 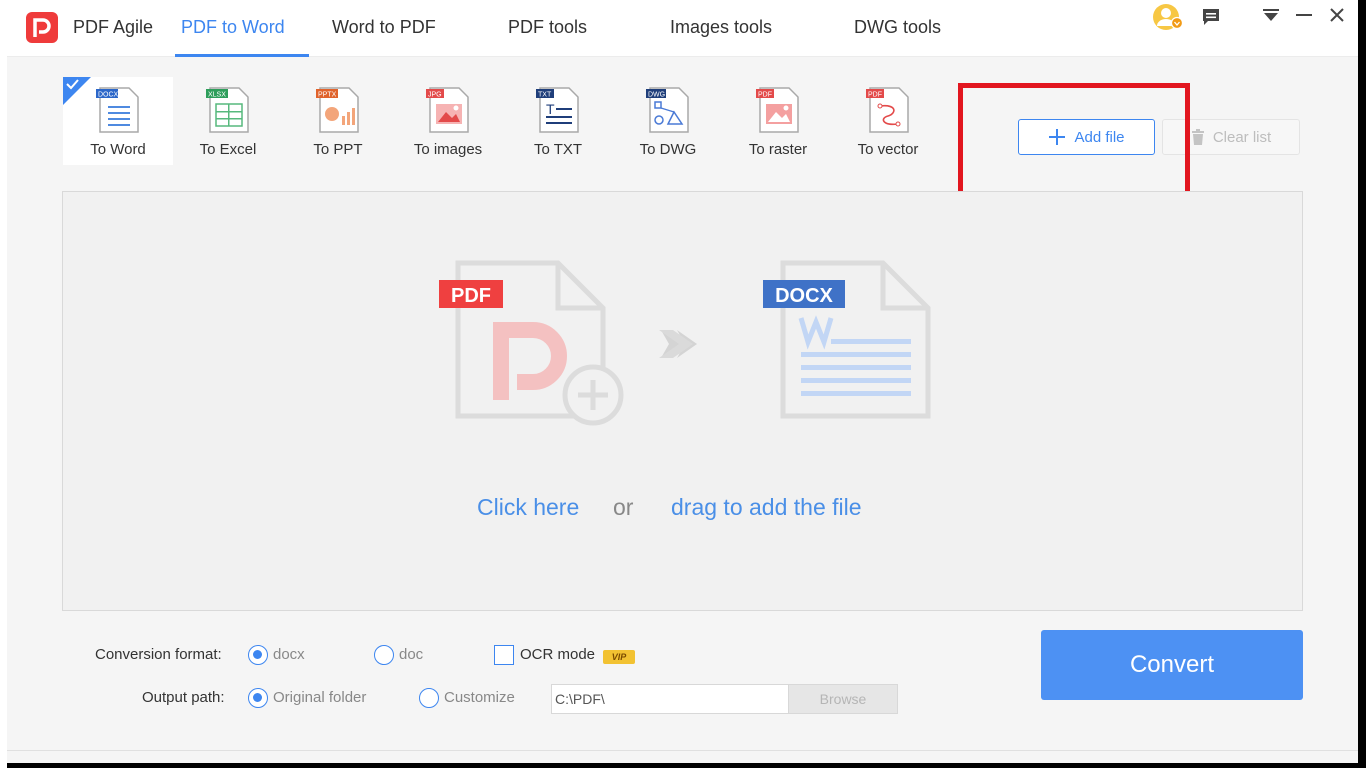 I want to click on background-window-edge, so click(x=3, y=384).